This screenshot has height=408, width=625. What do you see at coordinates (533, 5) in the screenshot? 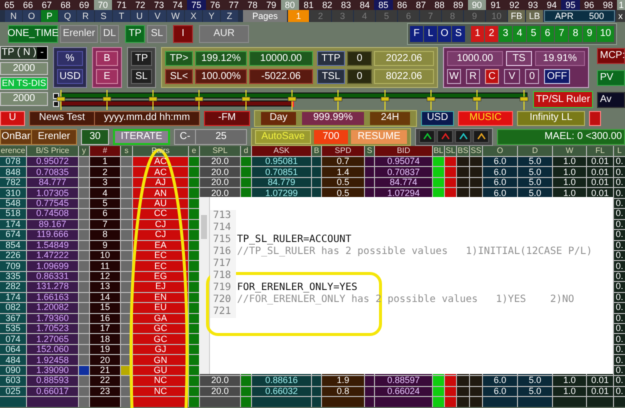
I see `number-tab: 93` at bounding box center [533, 5].